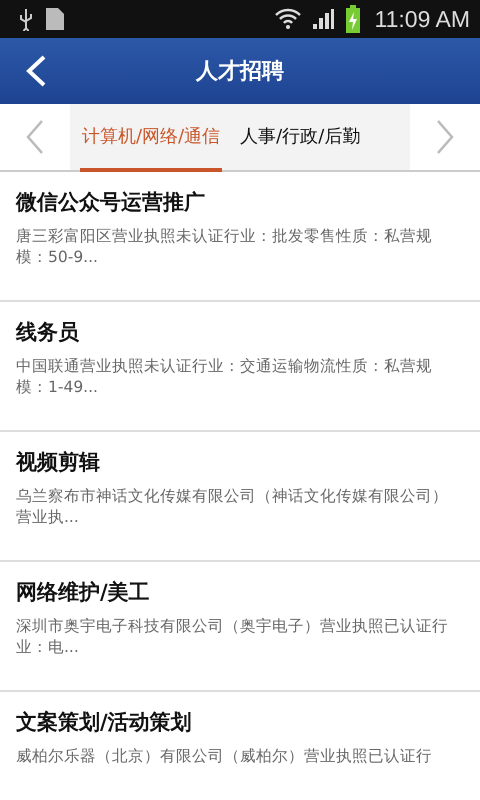 Image resolution: width=480 pixels, height=800 pixels. I want to click on job-title: 线务员, so click(48, 332).